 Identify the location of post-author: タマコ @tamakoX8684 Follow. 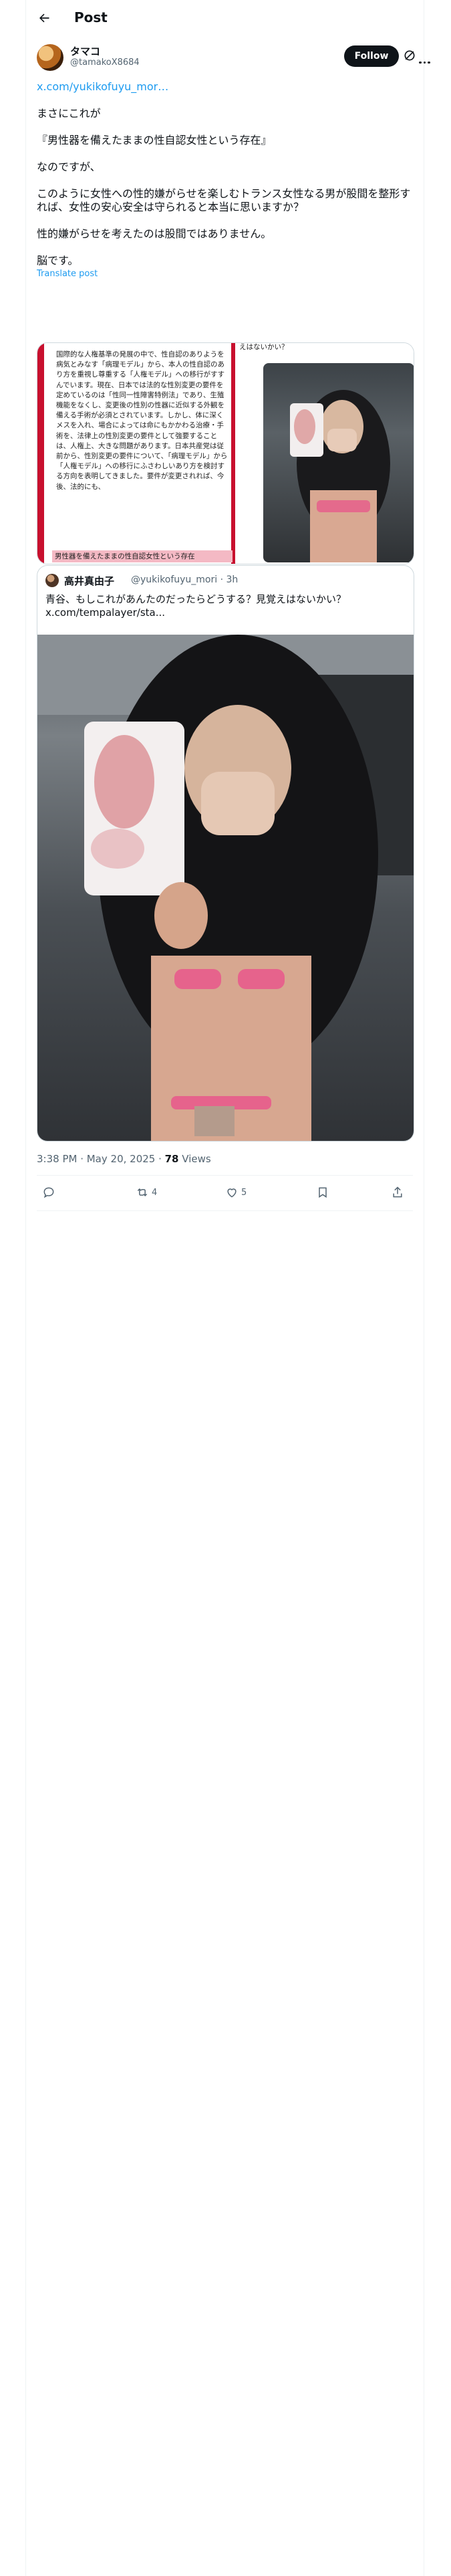
(233, 59).